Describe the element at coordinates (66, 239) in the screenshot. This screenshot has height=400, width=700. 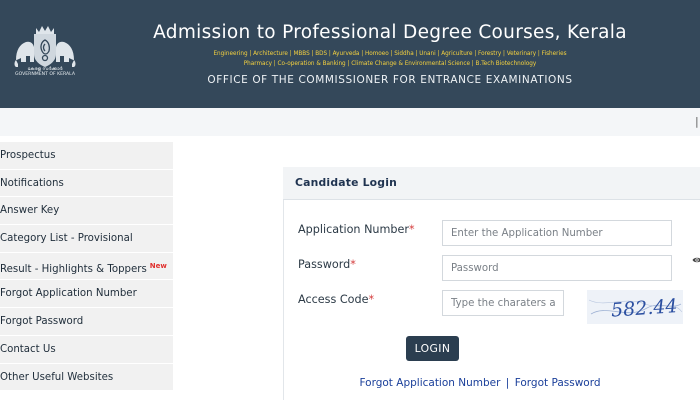
I see `sidebar-item-label: Category List - Provisional` at that location.